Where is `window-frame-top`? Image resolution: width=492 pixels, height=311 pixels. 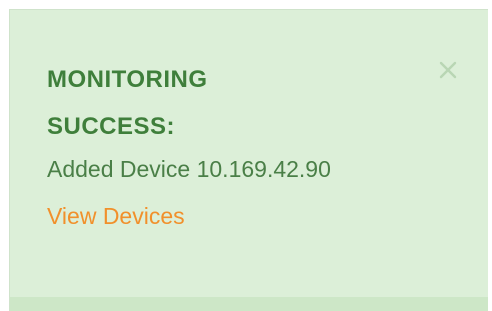
window-frame-top is located at coordinates (246, 4).